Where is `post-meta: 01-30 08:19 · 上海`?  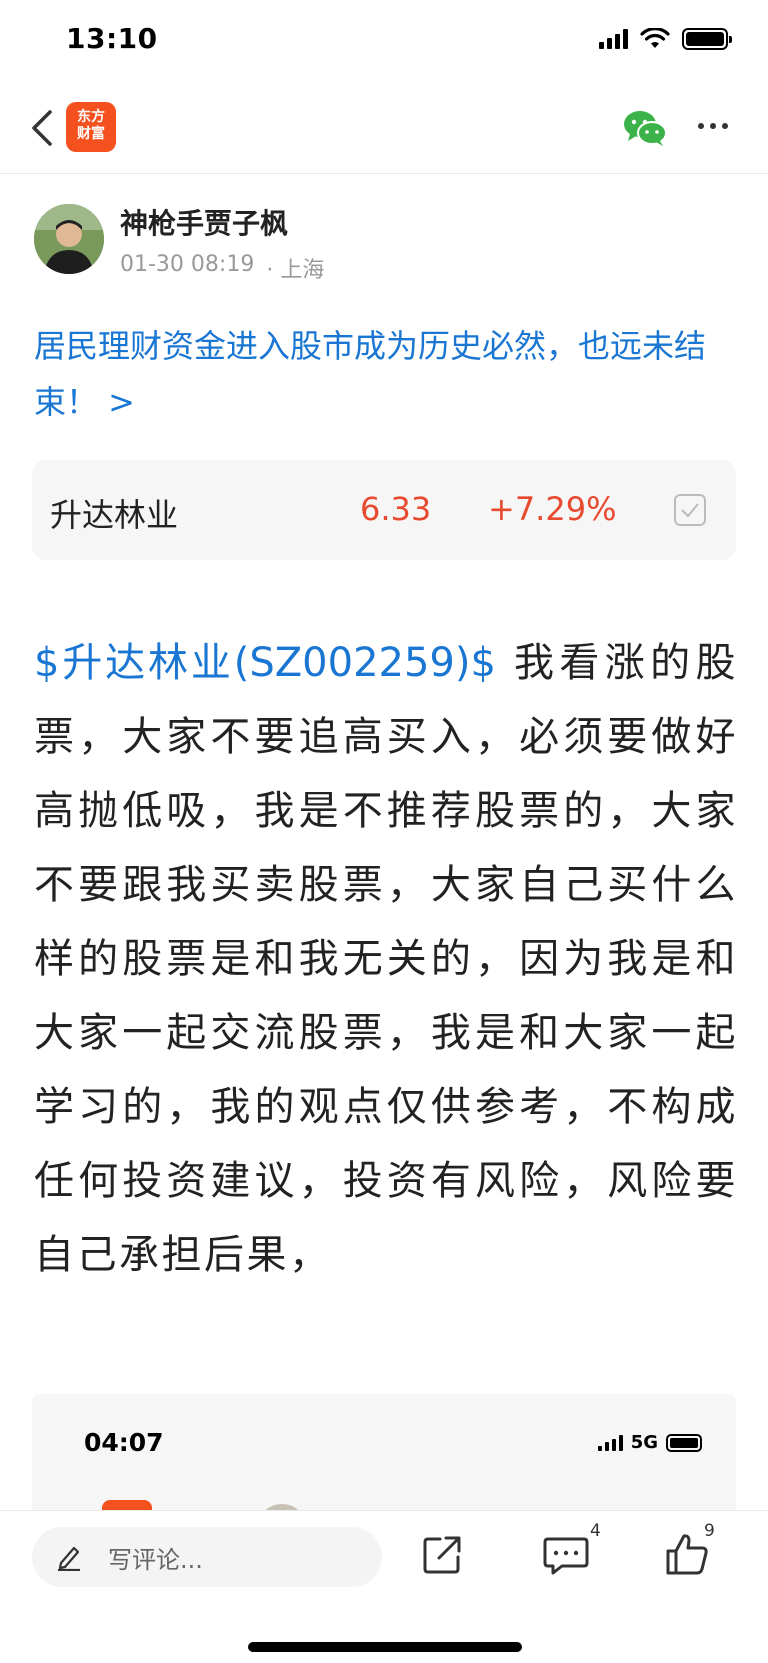
post-meta: 01-30 08:19 · 上海 is located at coordinates (222, 268).